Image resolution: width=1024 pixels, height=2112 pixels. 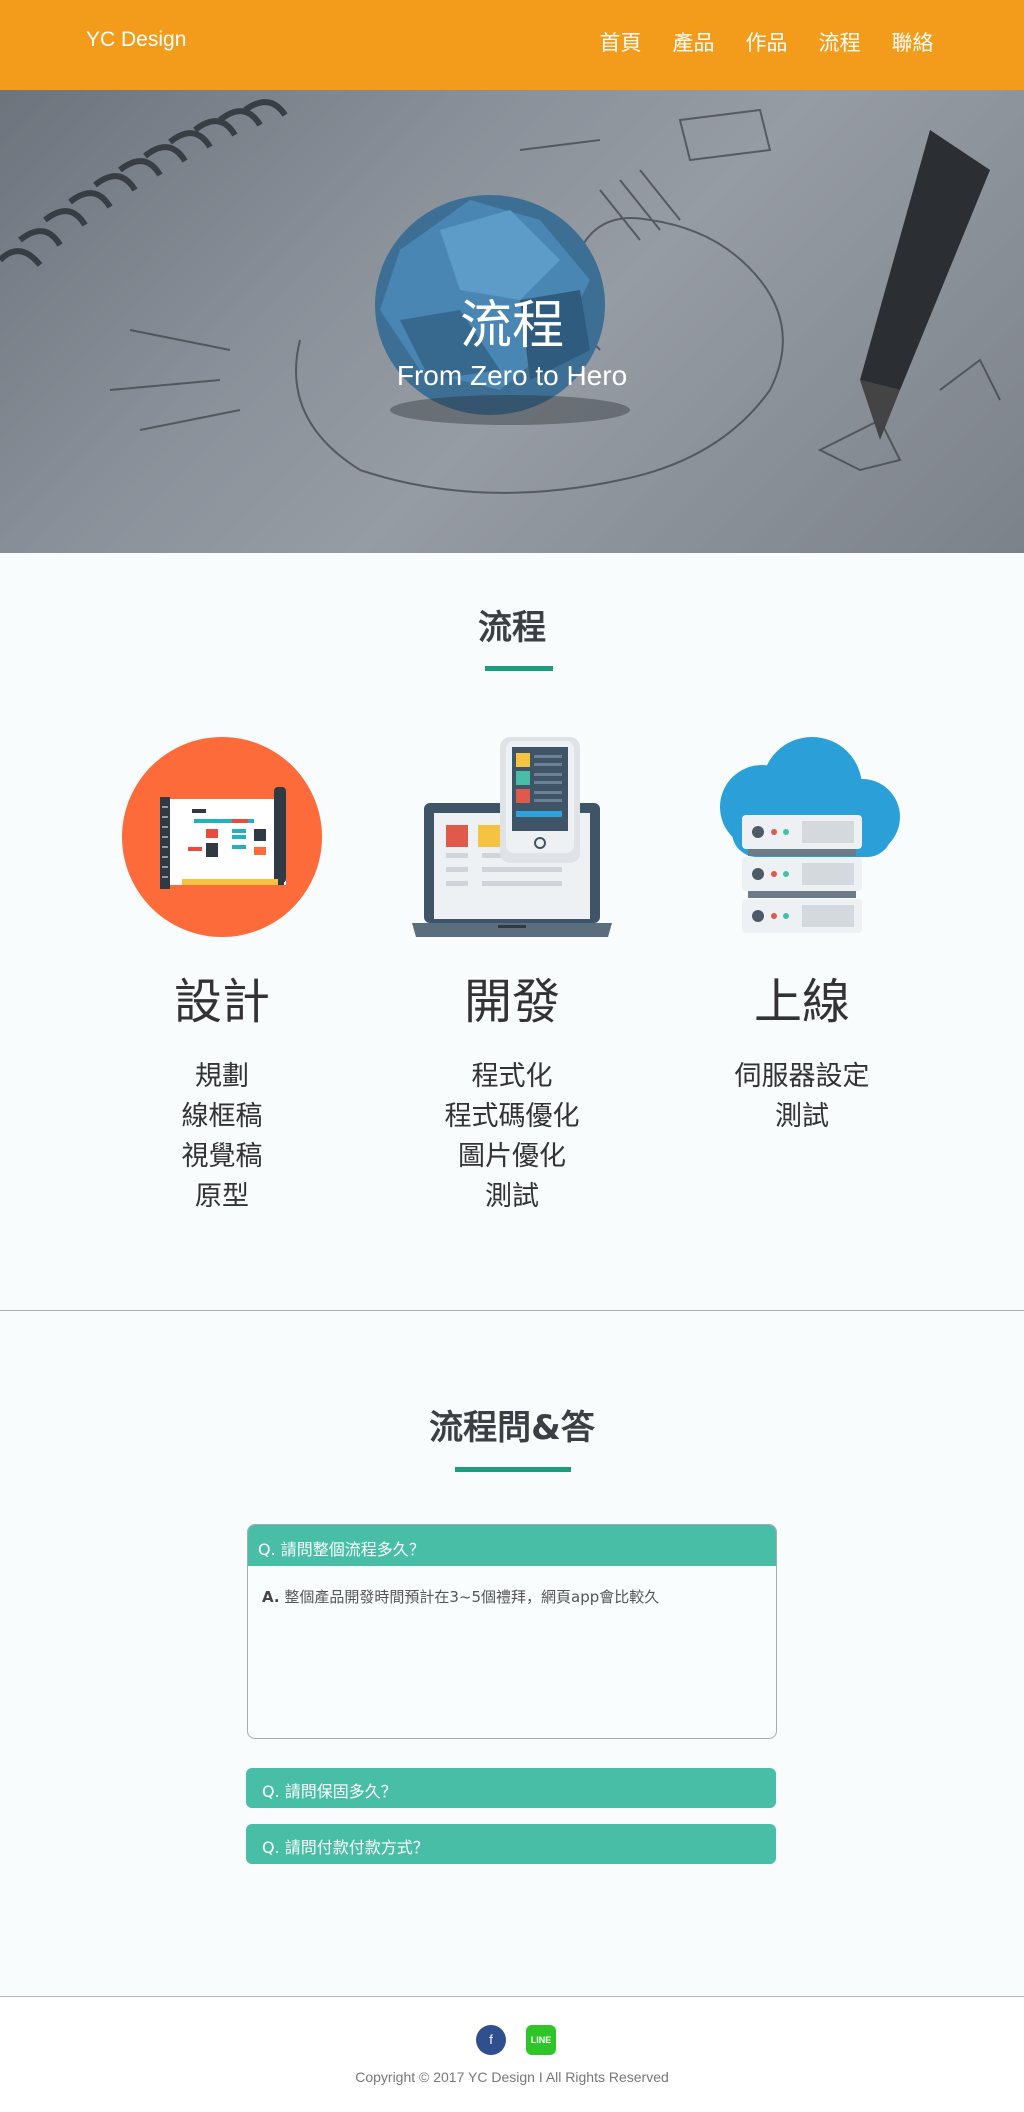 What do you see at coordinates (222, 1116) in the screenshot?
I see `step-item: 線框稿` at bounding box center [222, 1116].